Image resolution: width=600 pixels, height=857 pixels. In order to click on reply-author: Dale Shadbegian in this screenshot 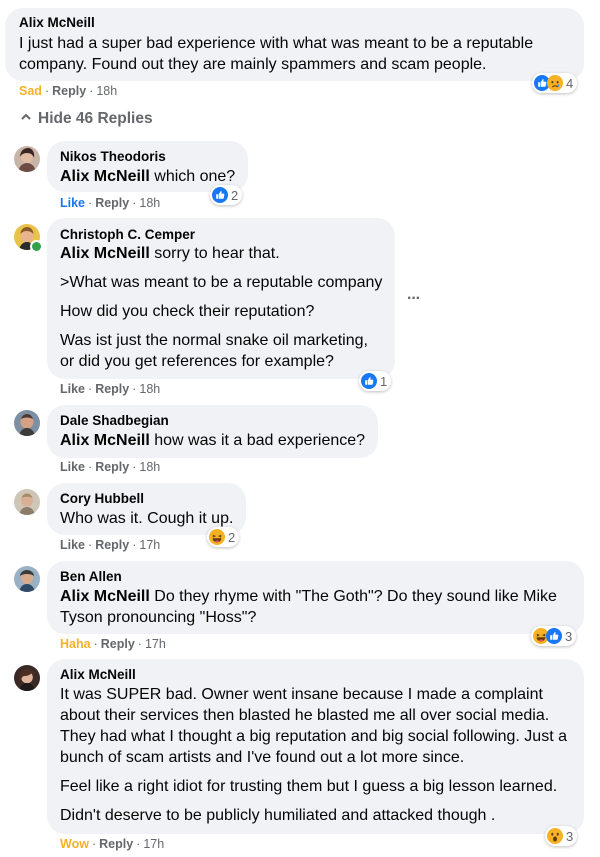, I will do `click(114, 420)`.